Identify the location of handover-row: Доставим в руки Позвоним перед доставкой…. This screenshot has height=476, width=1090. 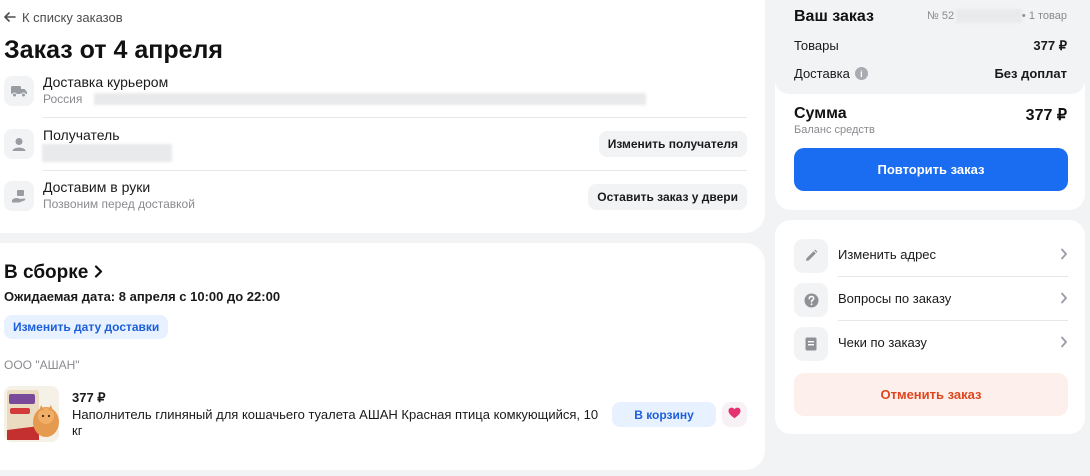
(375, 197).